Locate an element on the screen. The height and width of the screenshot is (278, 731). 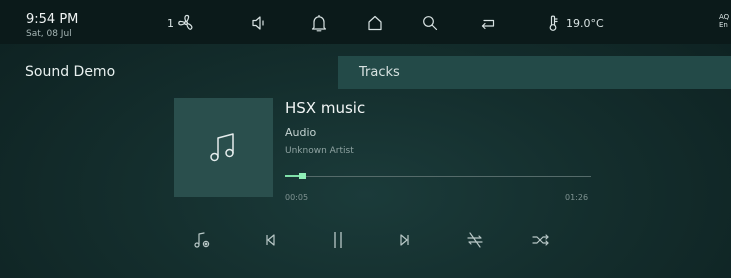
music-note-icon is located at coordinates (224, 148).